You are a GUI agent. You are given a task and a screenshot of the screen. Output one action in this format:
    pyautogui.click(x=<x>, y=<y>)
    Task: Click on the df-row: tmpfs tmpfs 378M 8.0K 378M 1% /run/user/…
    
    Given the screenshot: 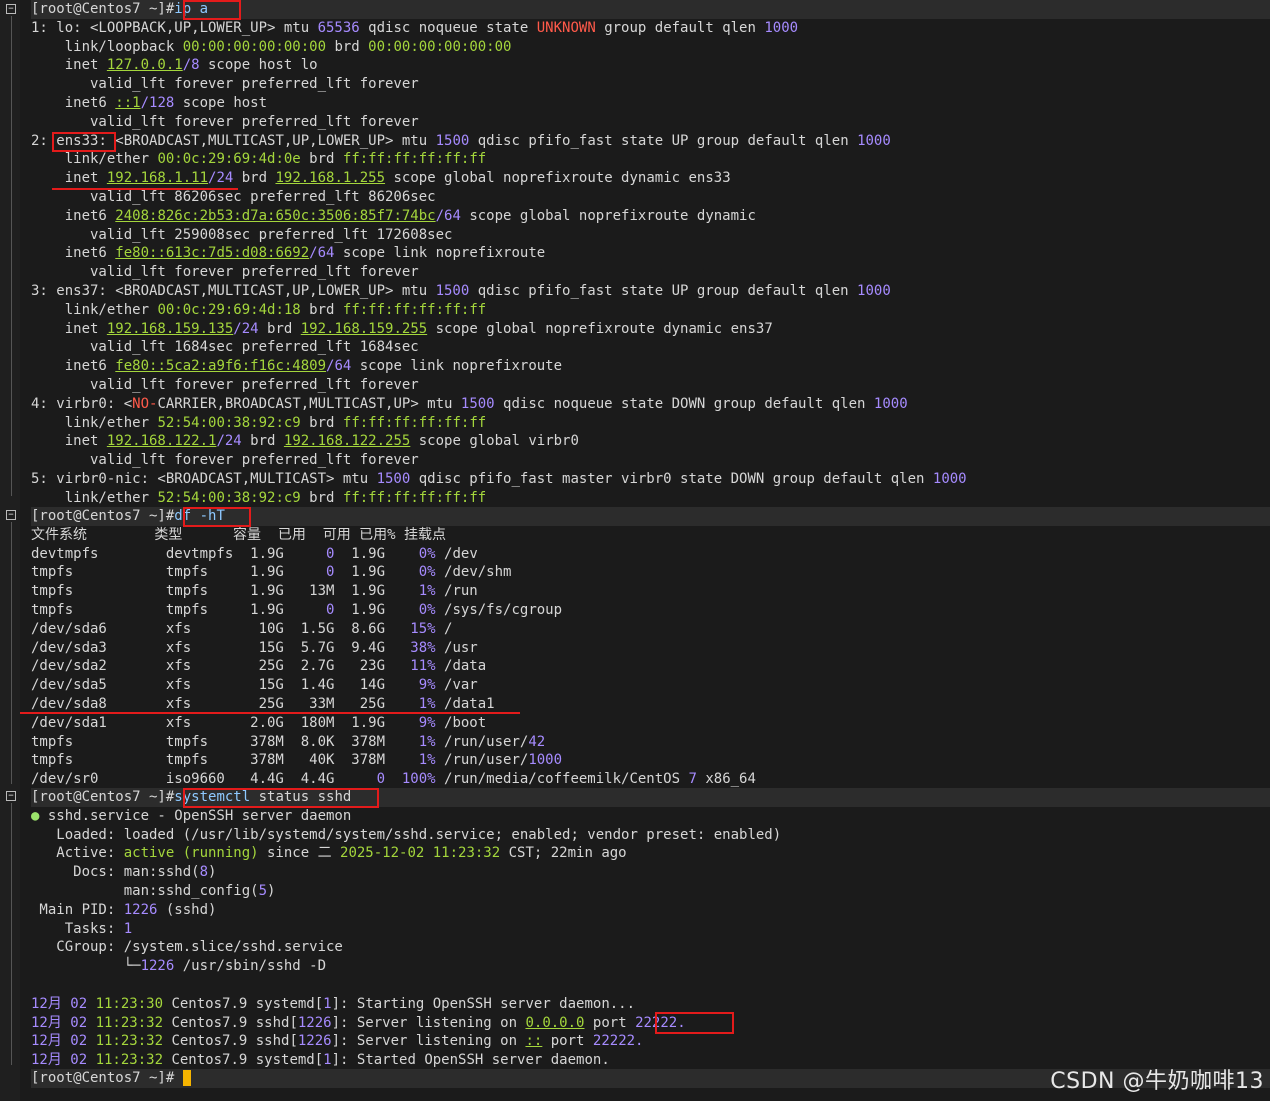 What is the action you would take?
    pyautogui.click(x=288, y=741)
    